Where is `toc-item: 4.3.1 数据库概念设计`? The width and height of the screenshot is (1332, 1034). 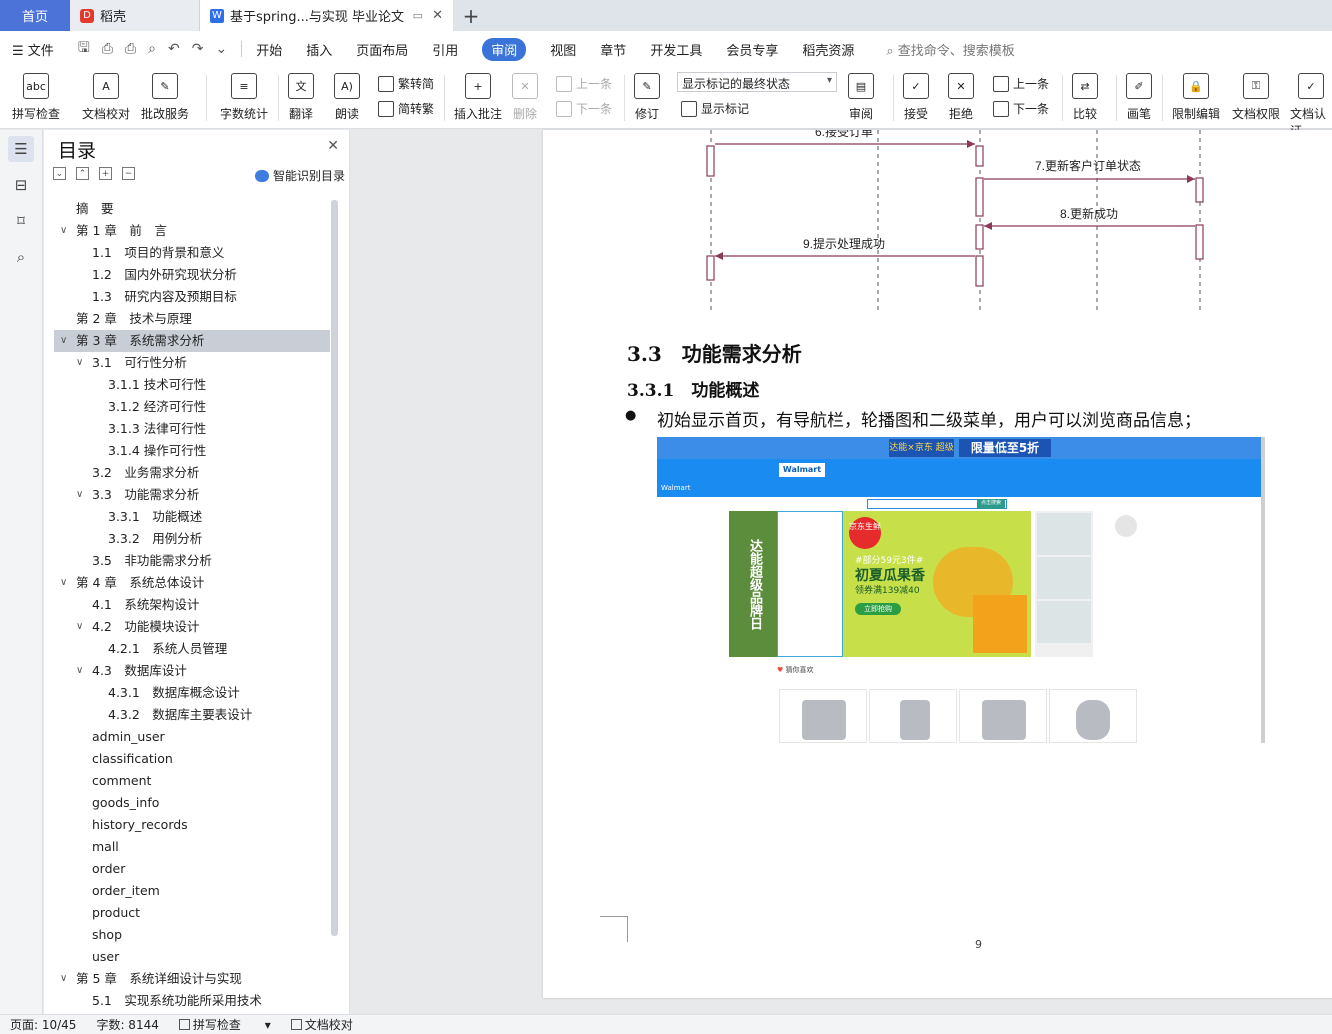
toc-item: 4.3.1 数据库概念设计 is located at coordinates (192, 693).